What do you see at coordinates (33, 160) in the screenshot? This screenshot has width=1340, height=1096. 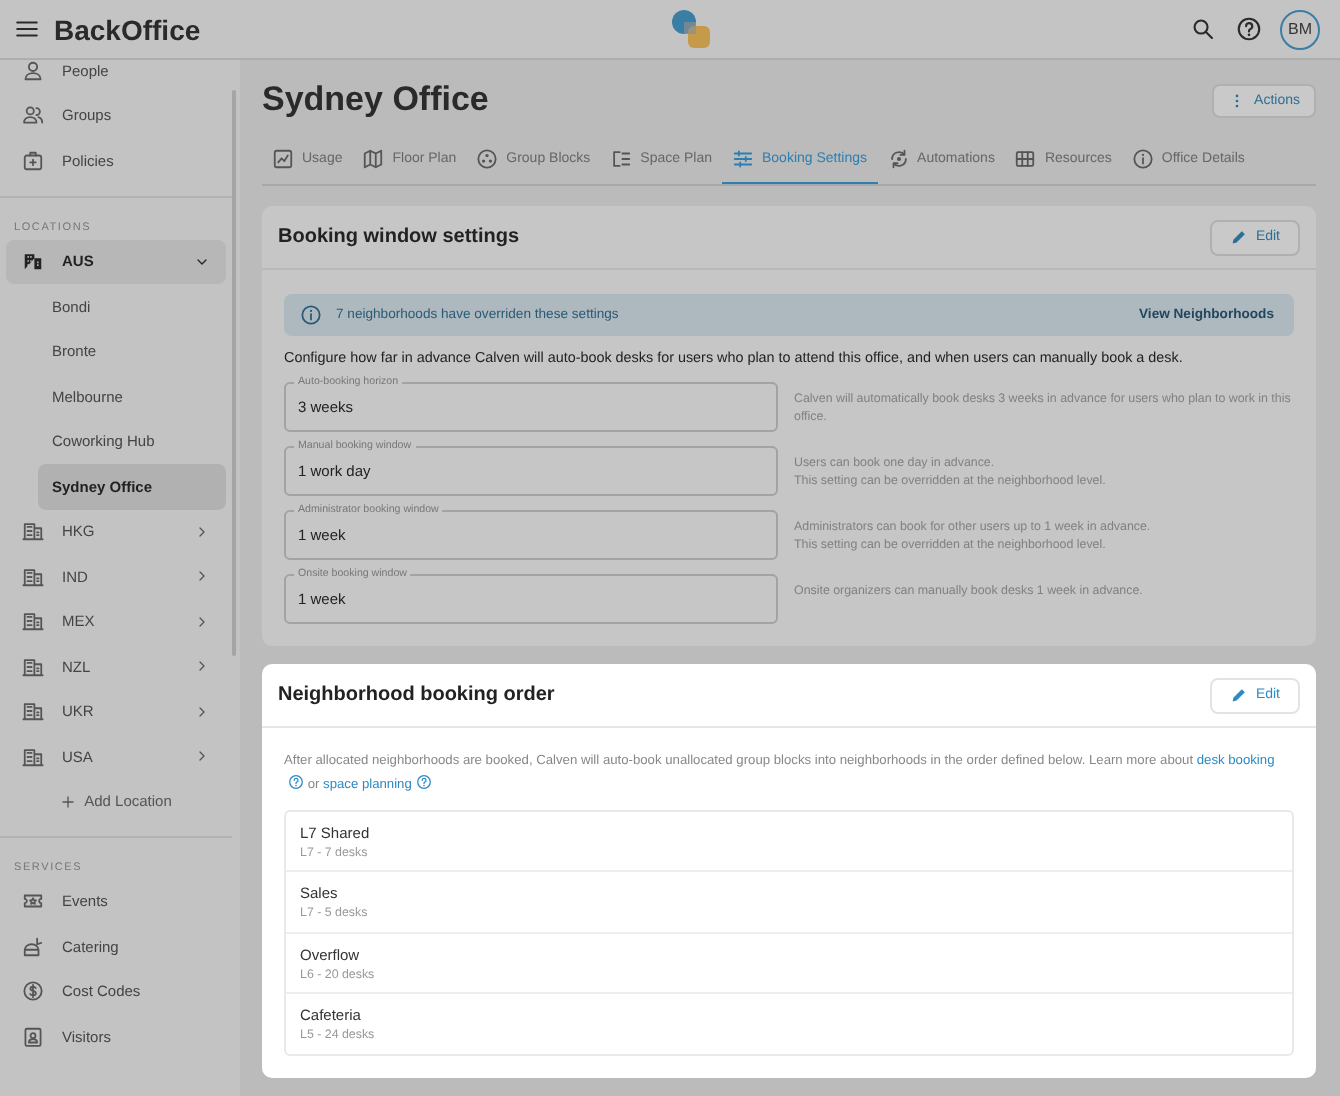 I see `clipboard-icon` at bounding box center [33, 160].